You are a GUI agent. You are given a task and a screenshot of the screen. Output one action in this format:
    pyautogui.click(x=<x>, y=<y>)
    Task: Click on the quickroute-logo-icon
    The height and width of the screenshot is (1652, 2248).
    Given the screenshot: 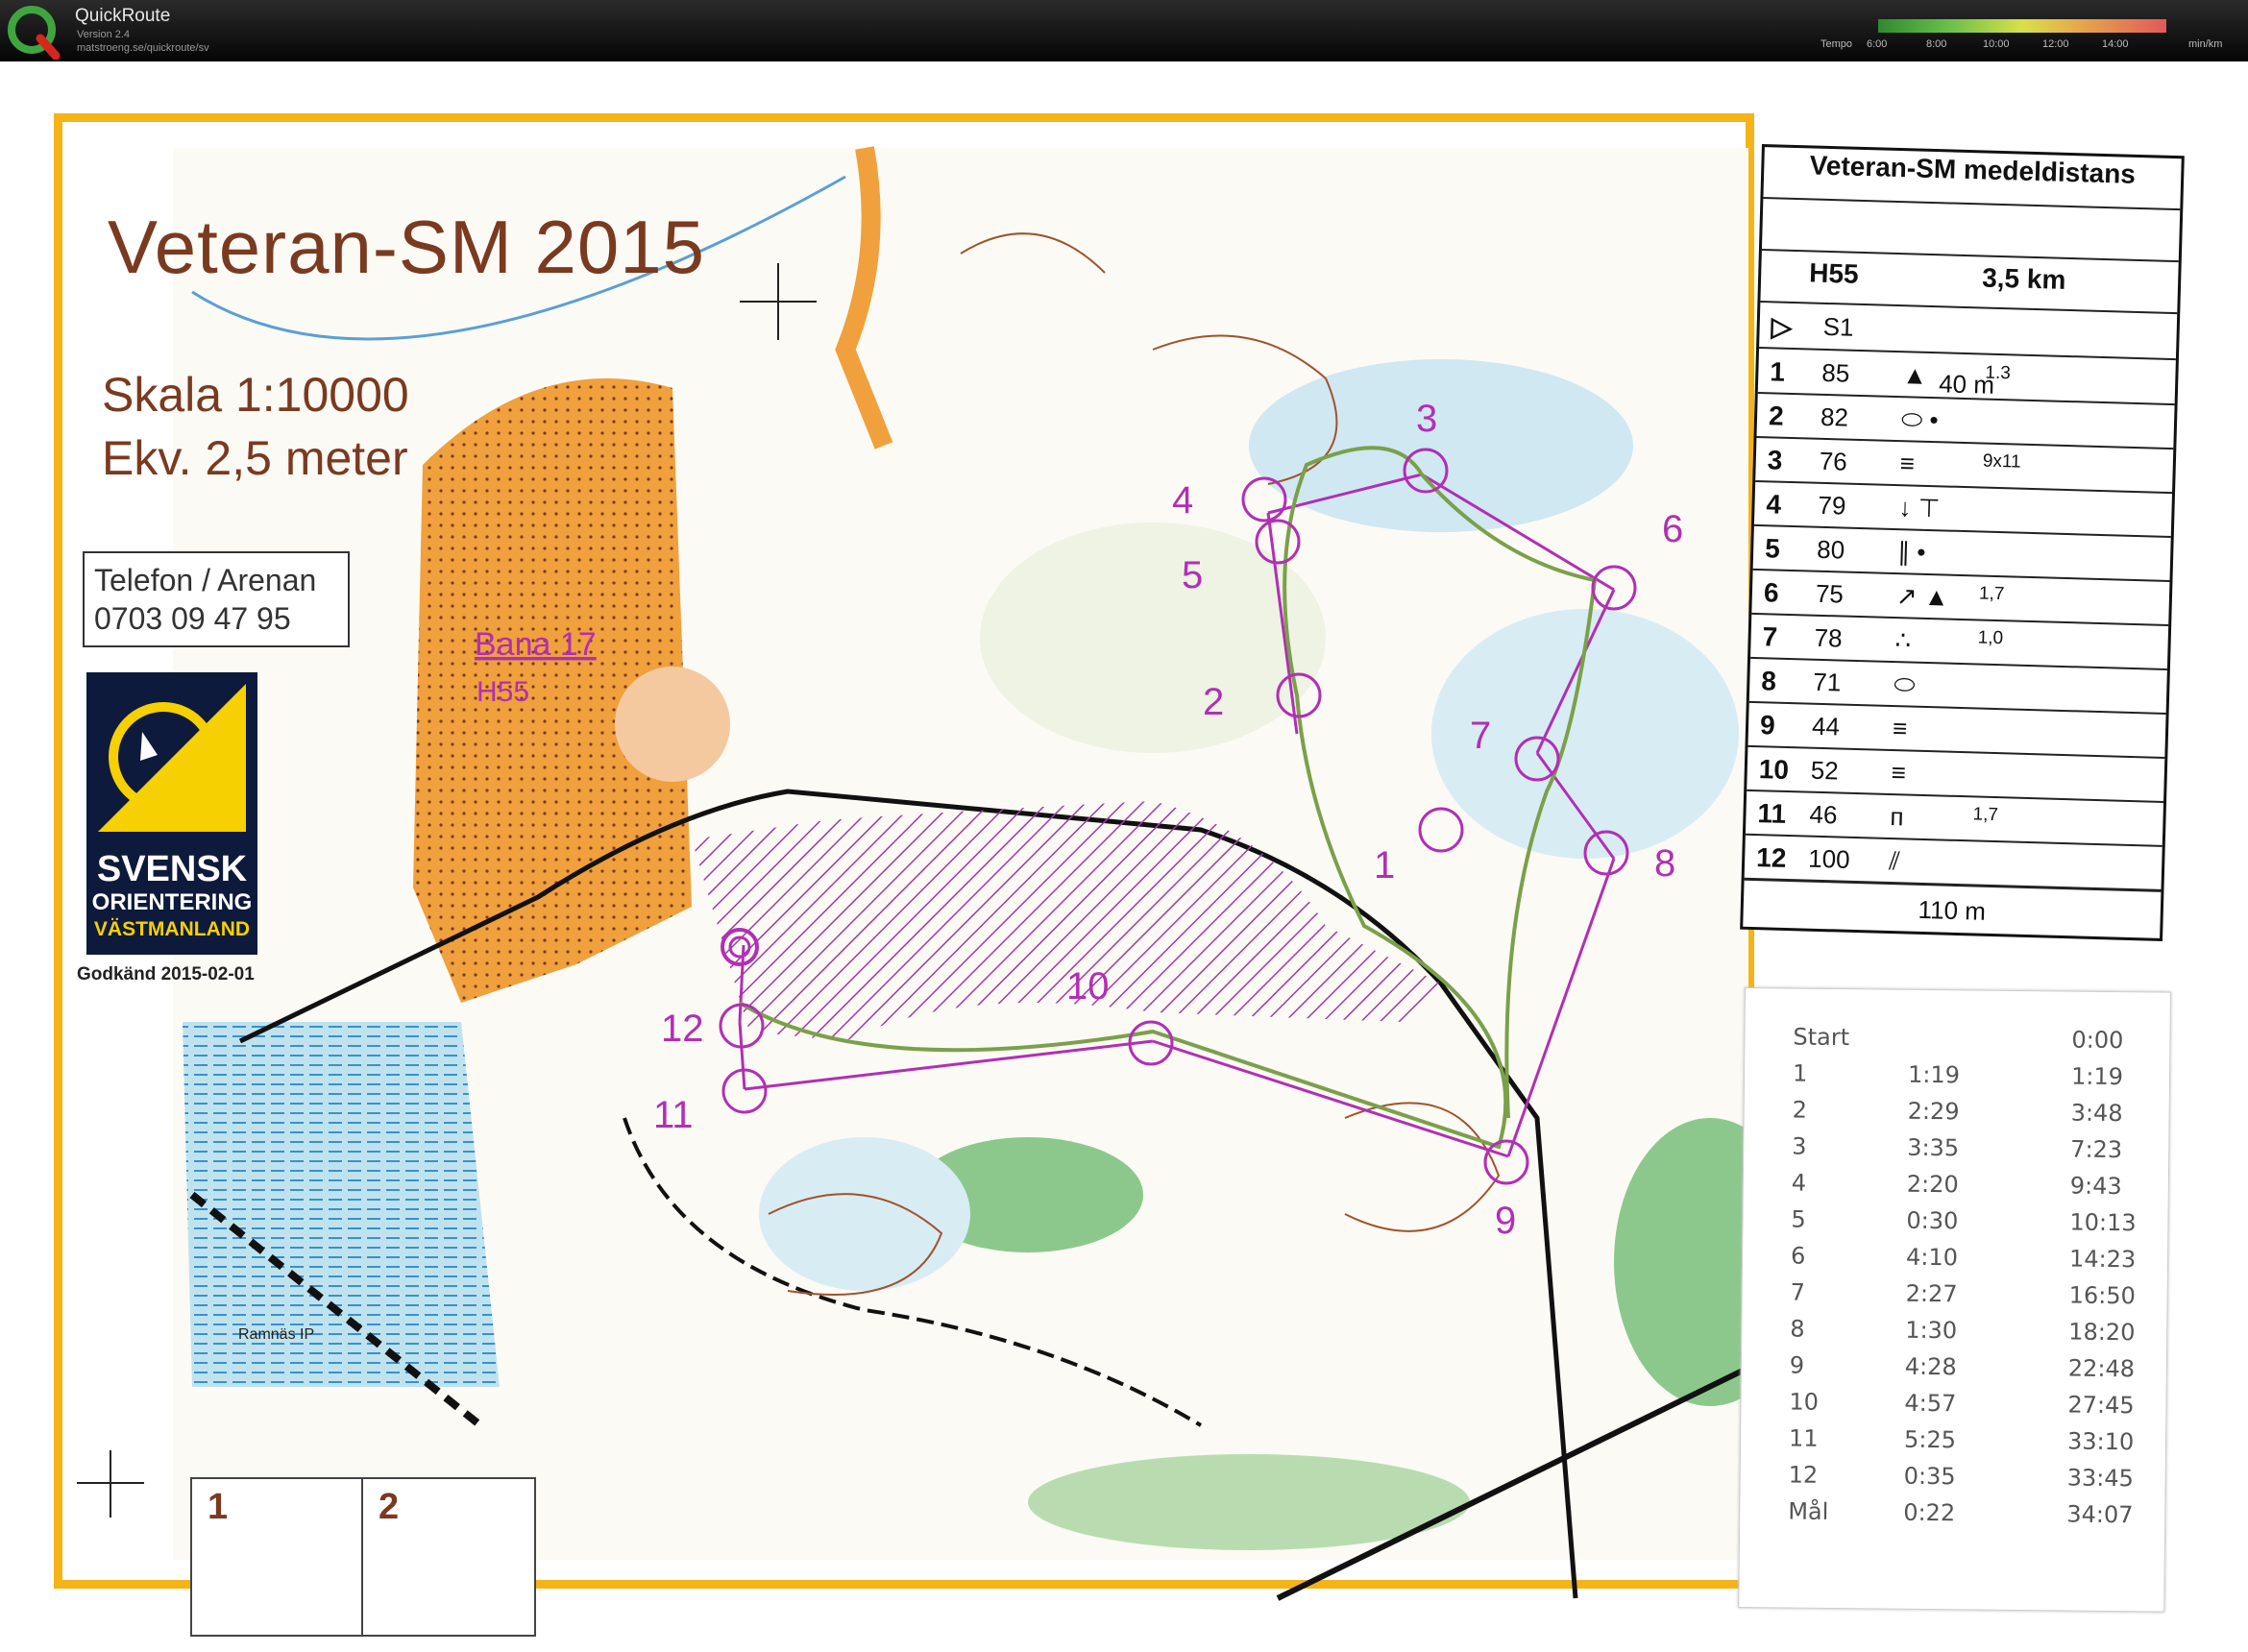 What is the action you would take?
    pyautogui.click(x=34, y=33)
    